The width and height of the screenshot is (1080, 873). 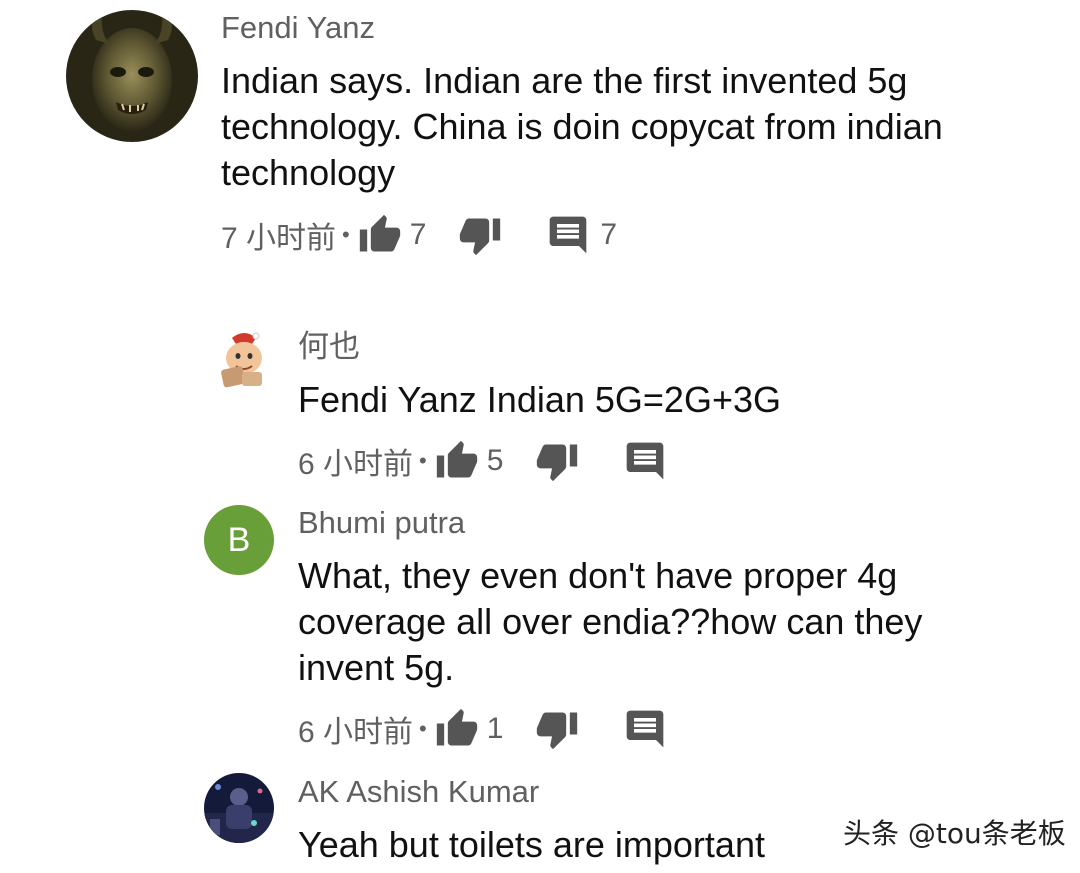 What do you see at coordinates (954, 833) in the screenshot?
I see `watermark: 头条 @tou条老板` at bounding box center [954, 833].